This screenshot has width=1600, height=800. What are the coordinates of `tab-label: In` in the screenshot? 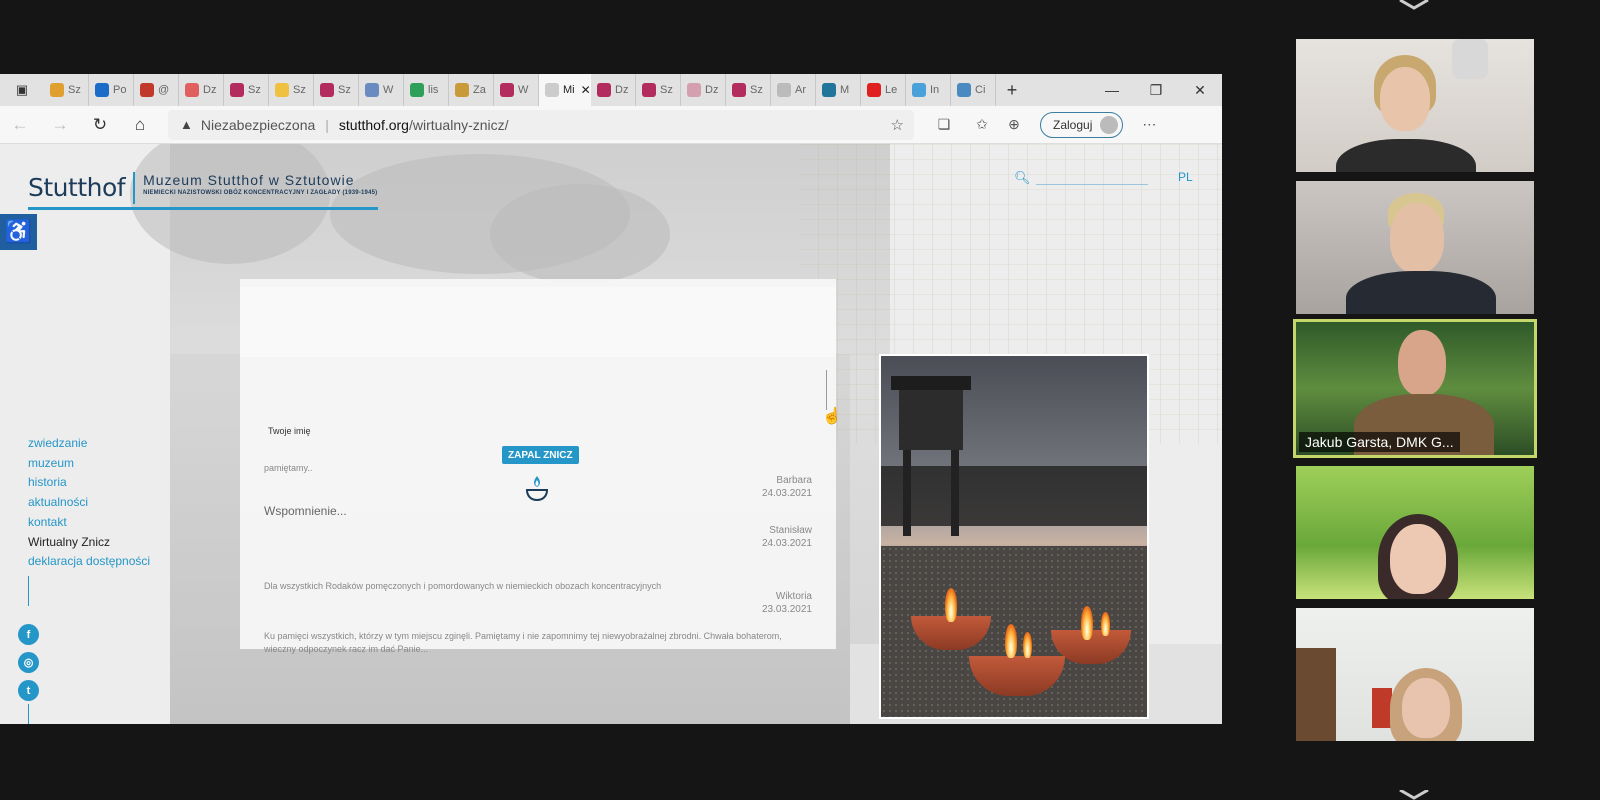 It's located at (935, 90).